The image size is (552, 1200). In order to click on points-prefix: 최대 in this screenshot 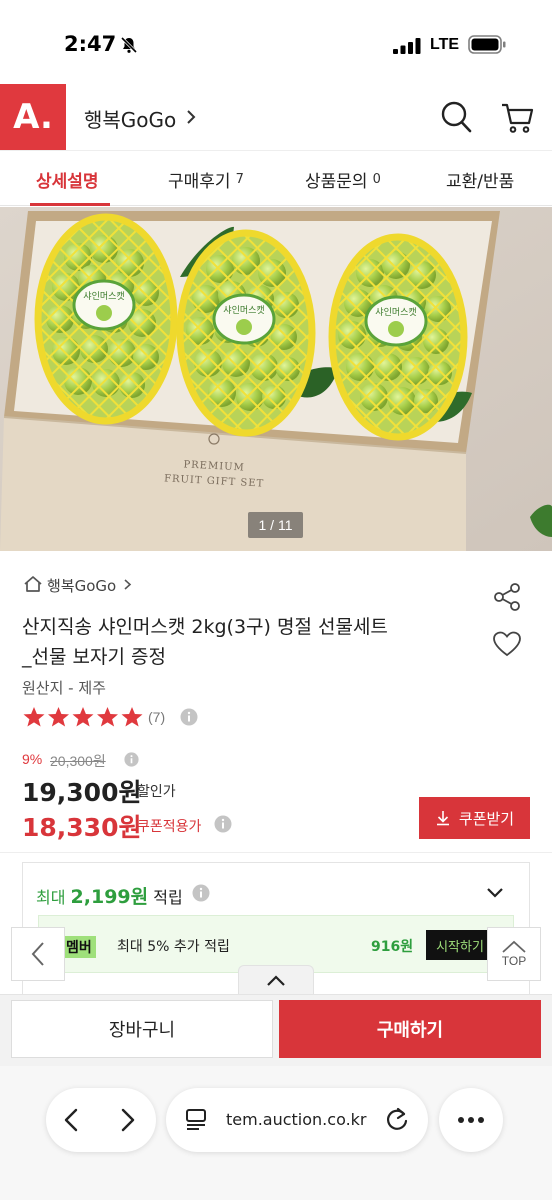, I will do `click(51, 897)`.